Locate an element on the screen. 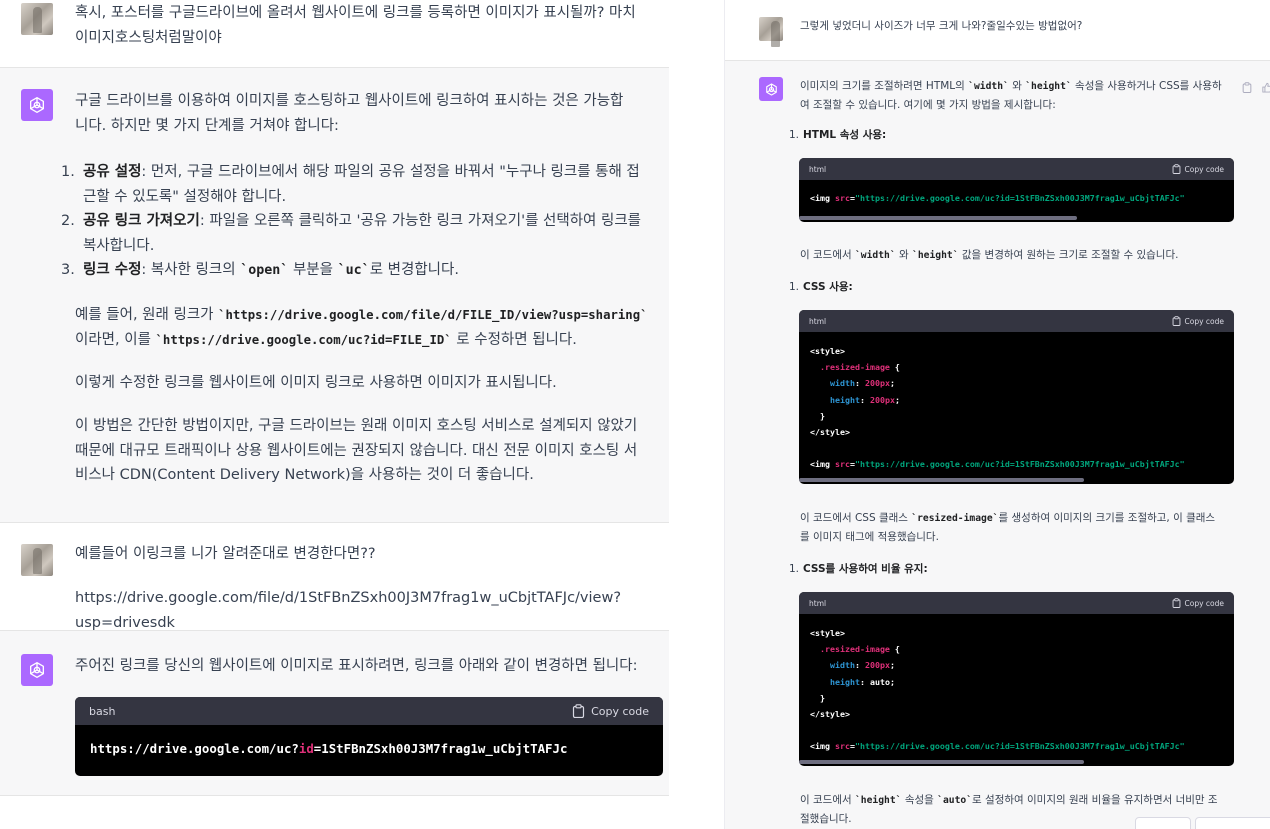 The width and height of the screenshot is (1270, 829). inline-code: `uc` is located at coordinates (353, 270).